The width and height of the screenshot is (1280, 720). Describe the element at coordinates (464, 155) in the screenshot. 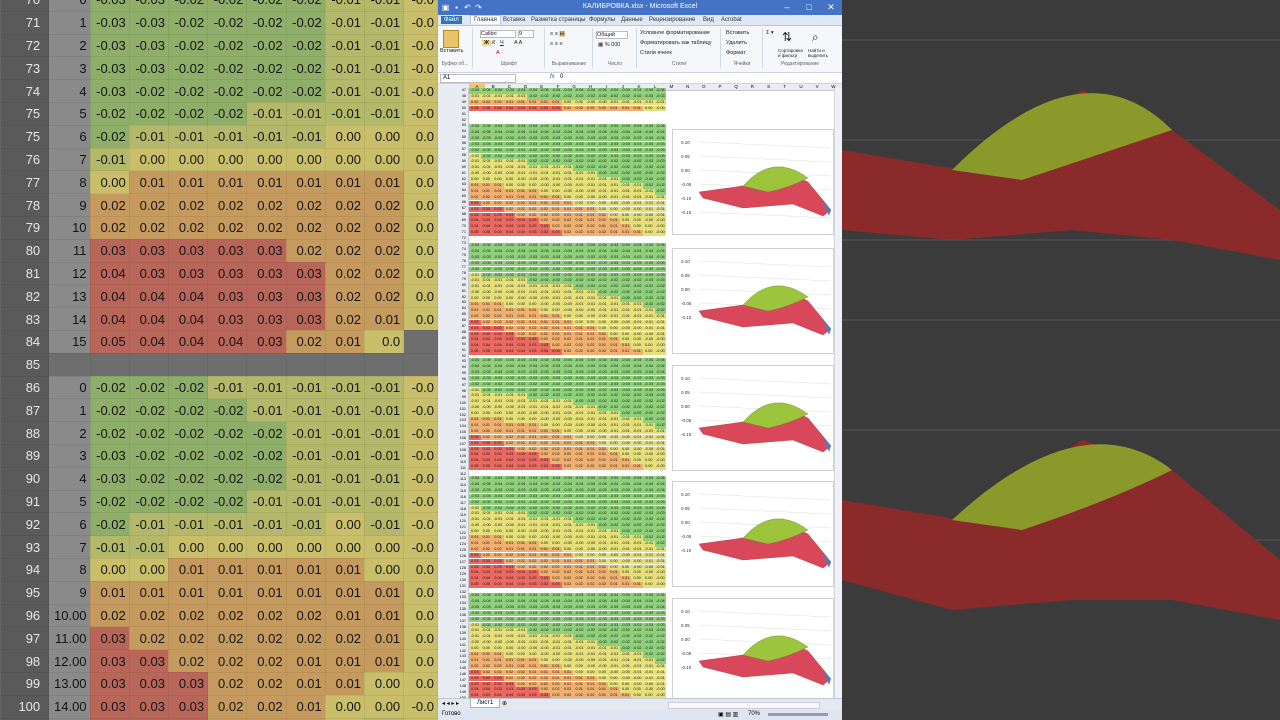

I see `row-number: 58` at that location.